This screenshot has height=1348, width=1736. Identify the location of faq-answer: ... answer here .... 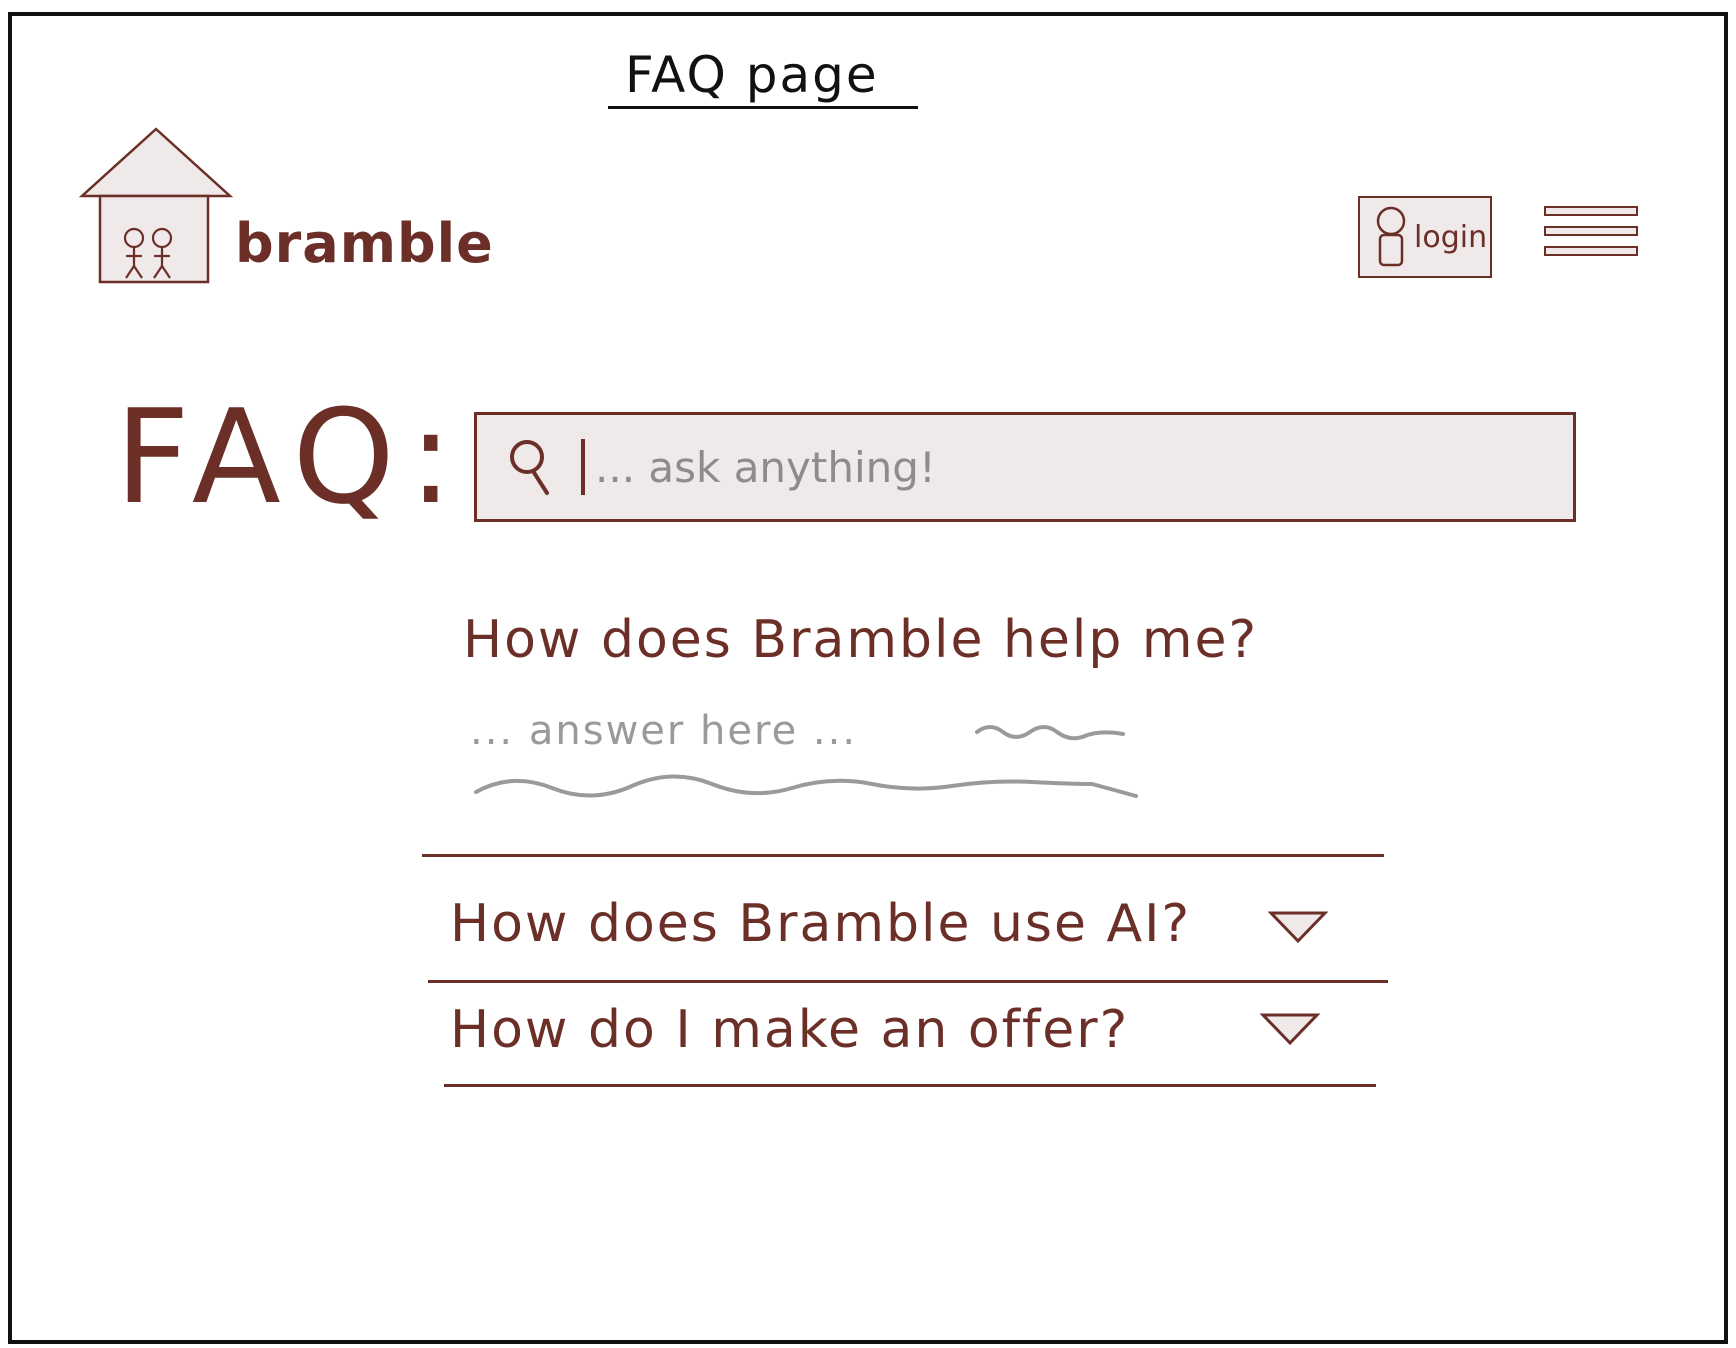
(664, 731).